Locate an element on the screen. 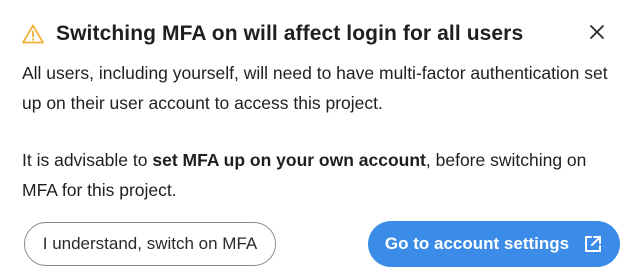  warning-triangle-icon is located at coordinates (33, 34).